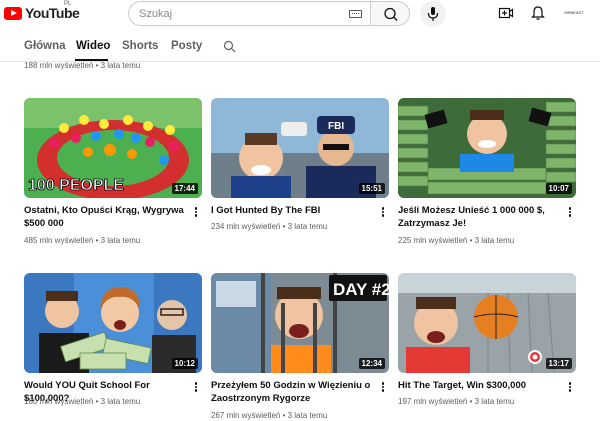 This screenshot has width=600, height=421. Describe the element at coordinates (52, 13) in the screenshot. I see `logo-text: YouTube` at that location.